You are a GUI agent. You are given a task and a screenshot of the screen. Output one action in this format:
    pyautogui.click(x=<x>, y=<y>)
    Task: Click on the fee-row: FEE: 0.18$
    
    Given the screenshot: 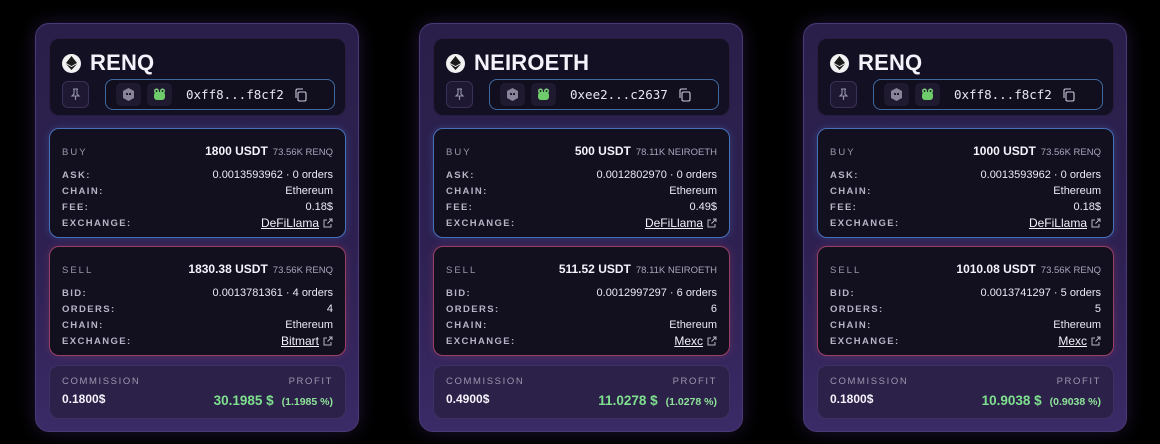 What is the action you would take?
    pyautogui.click(x=197, y=207)
    